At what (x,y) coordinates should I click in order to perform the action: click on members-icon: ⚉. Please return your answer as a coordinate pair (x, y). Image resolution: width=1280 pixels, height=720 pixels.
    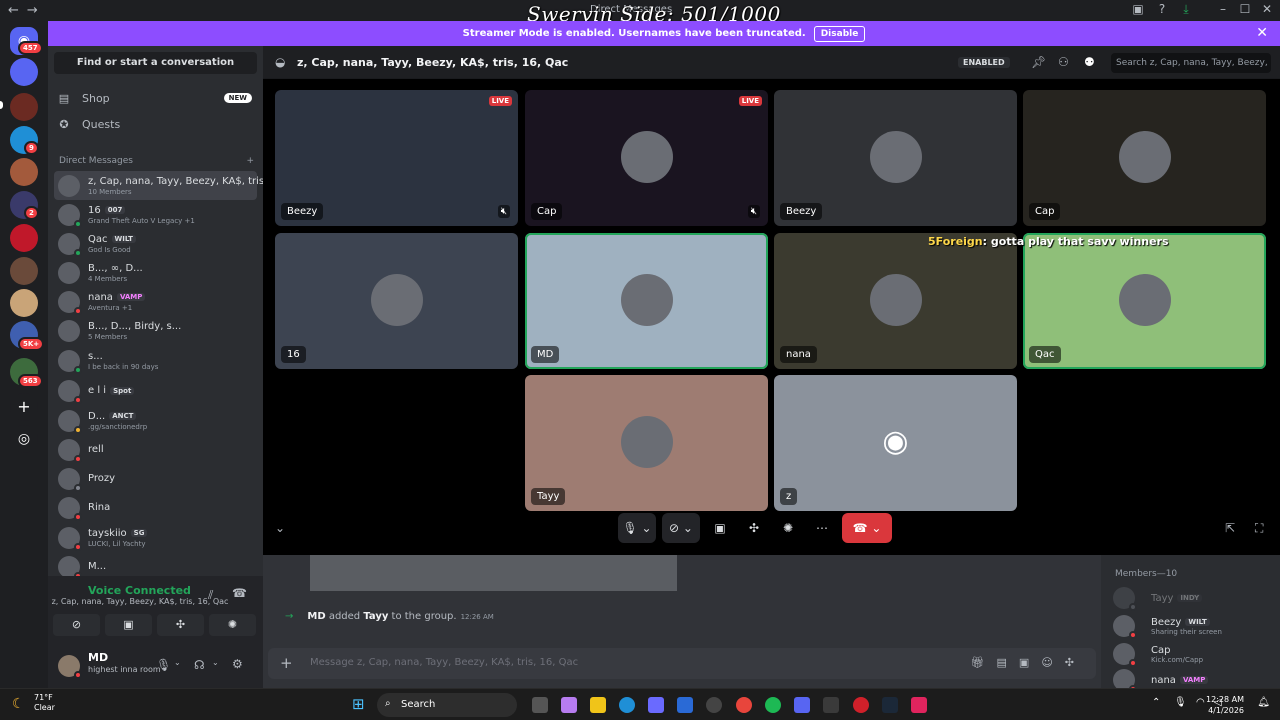
    Looking at the image, I should click on (1089, 62).